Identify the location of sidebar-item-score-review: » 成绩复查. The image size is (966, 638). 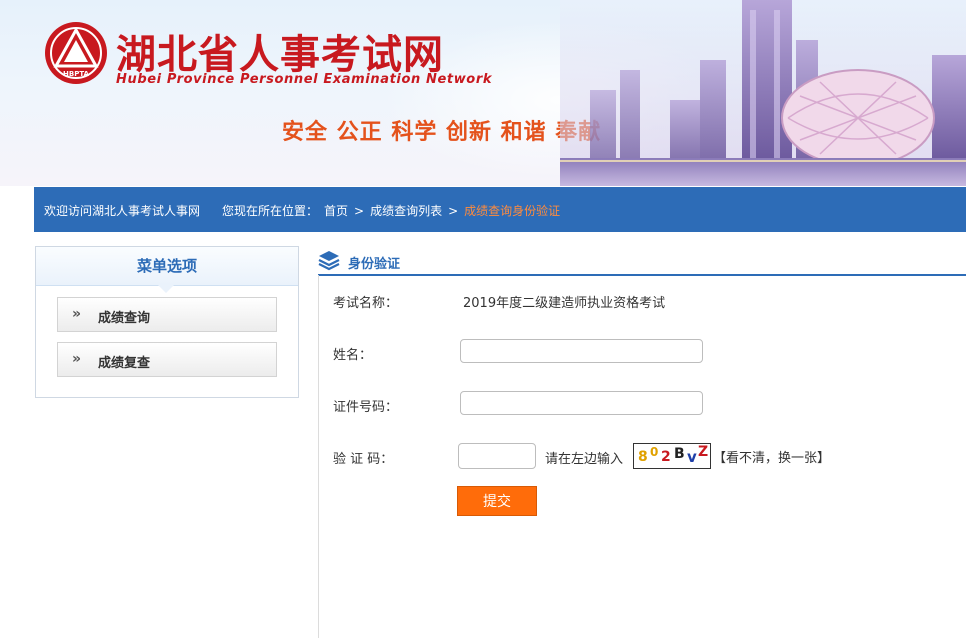
(167, 359).